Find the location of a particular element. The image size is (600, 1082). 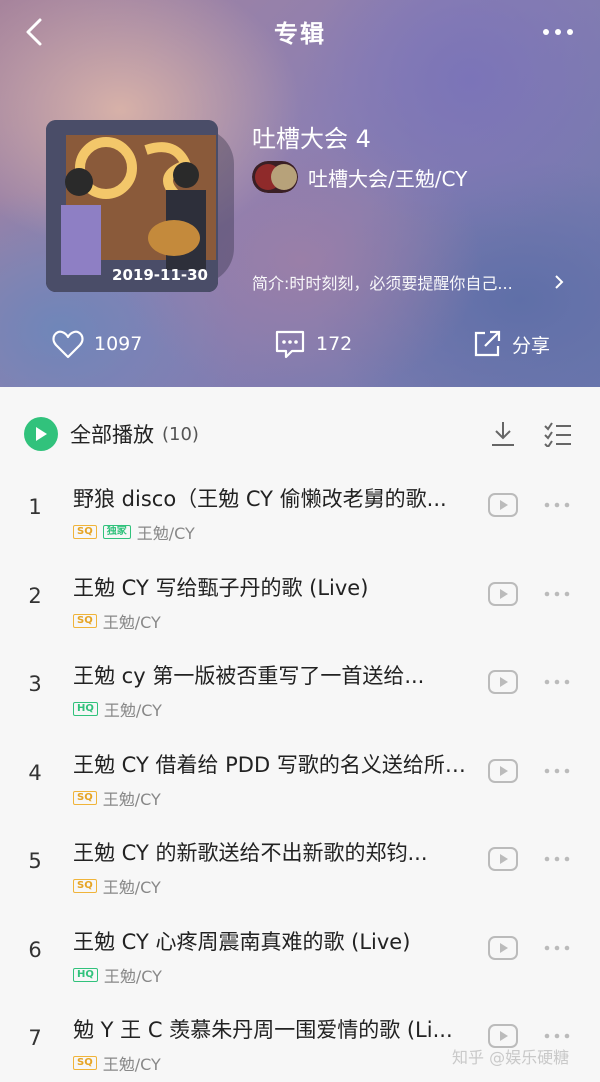

cover-date: 2019-11-30 is located at coordinates (160, 275).